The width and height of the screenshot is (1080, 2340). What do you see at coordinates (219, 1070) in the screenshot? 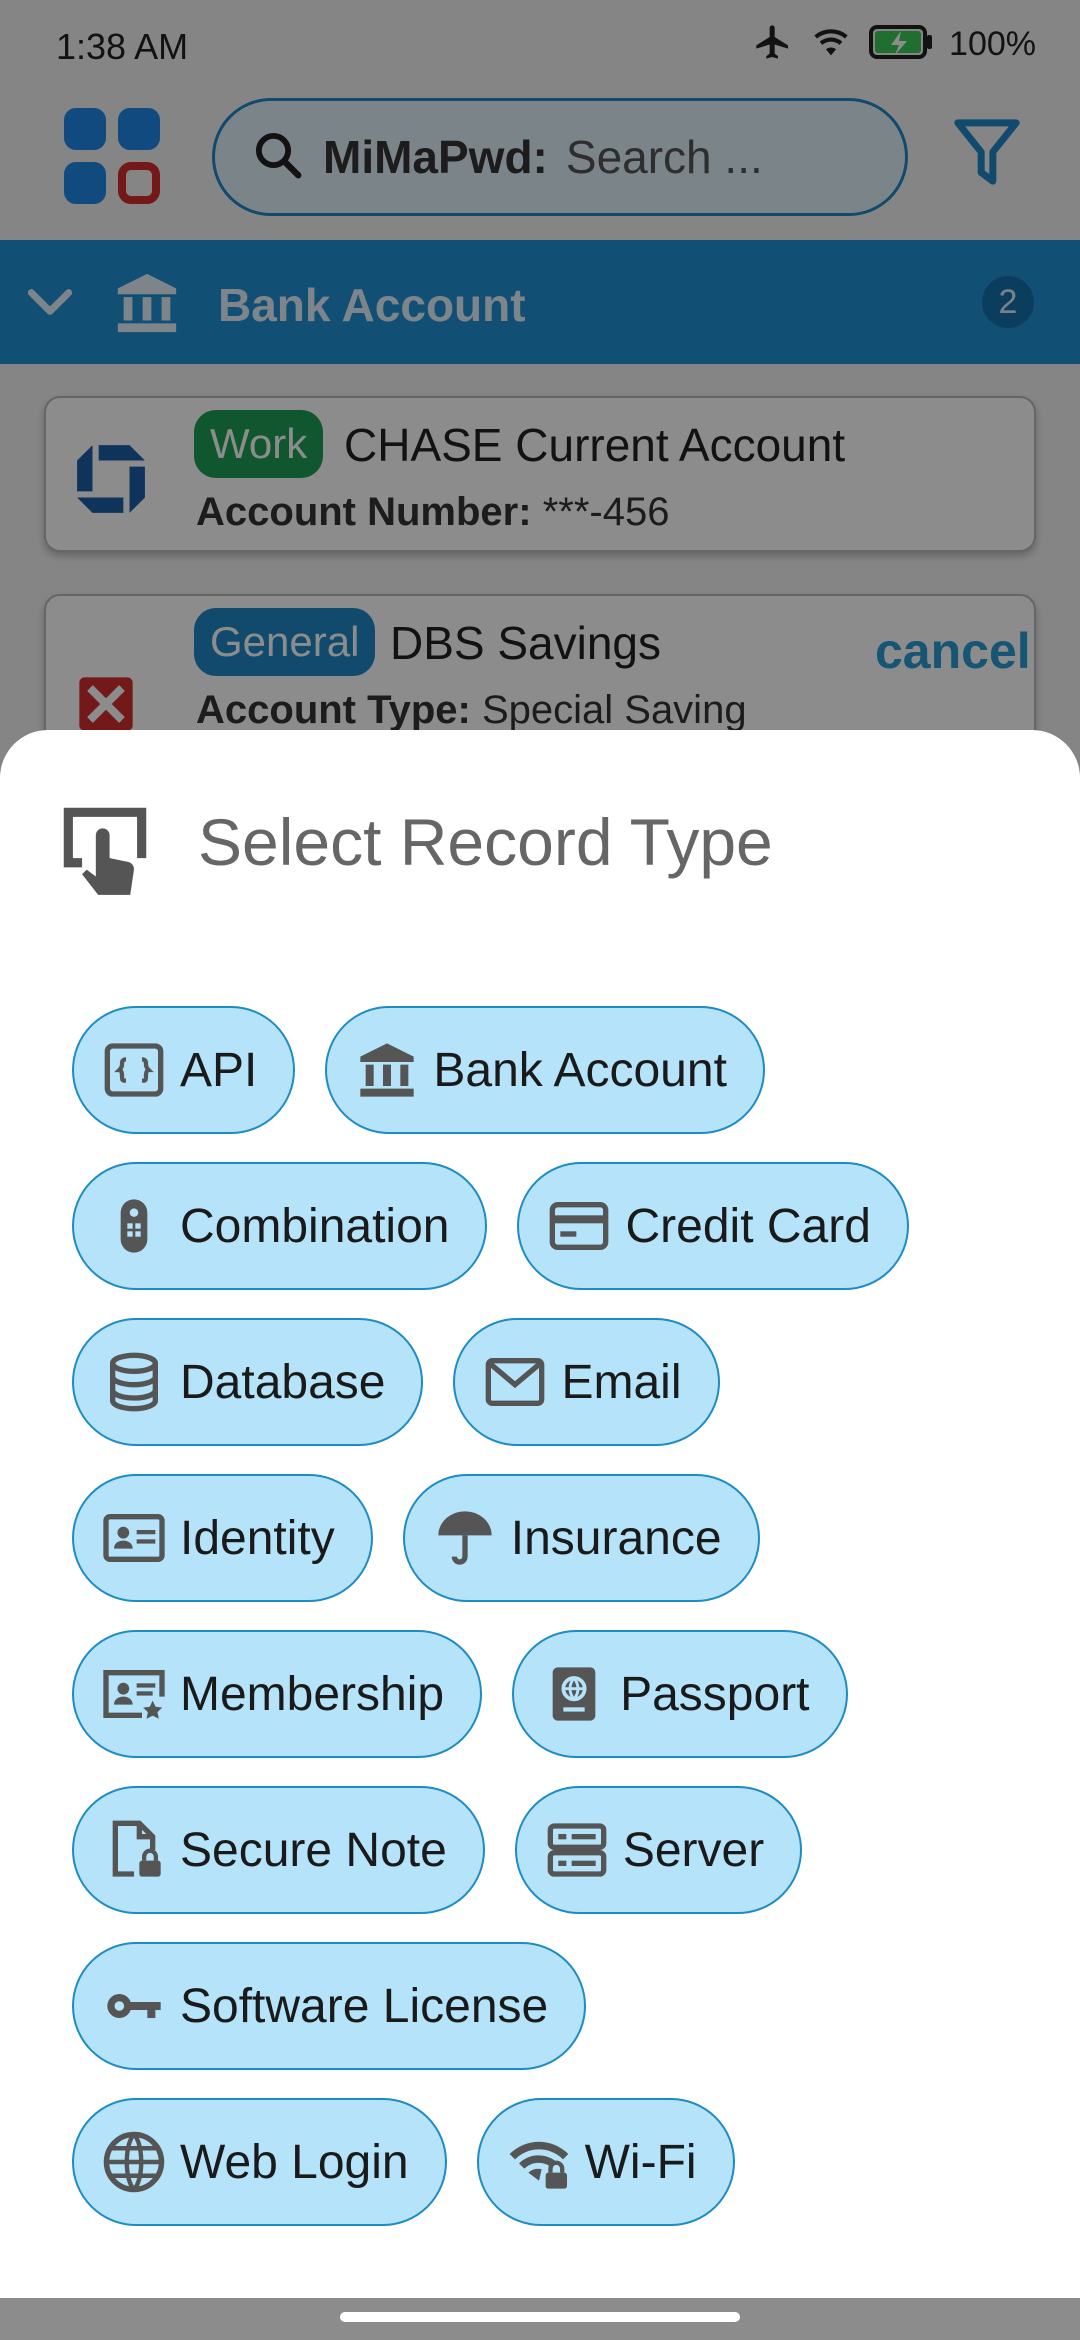
I see `chip-label: API` at bounding box center [219, 1070].